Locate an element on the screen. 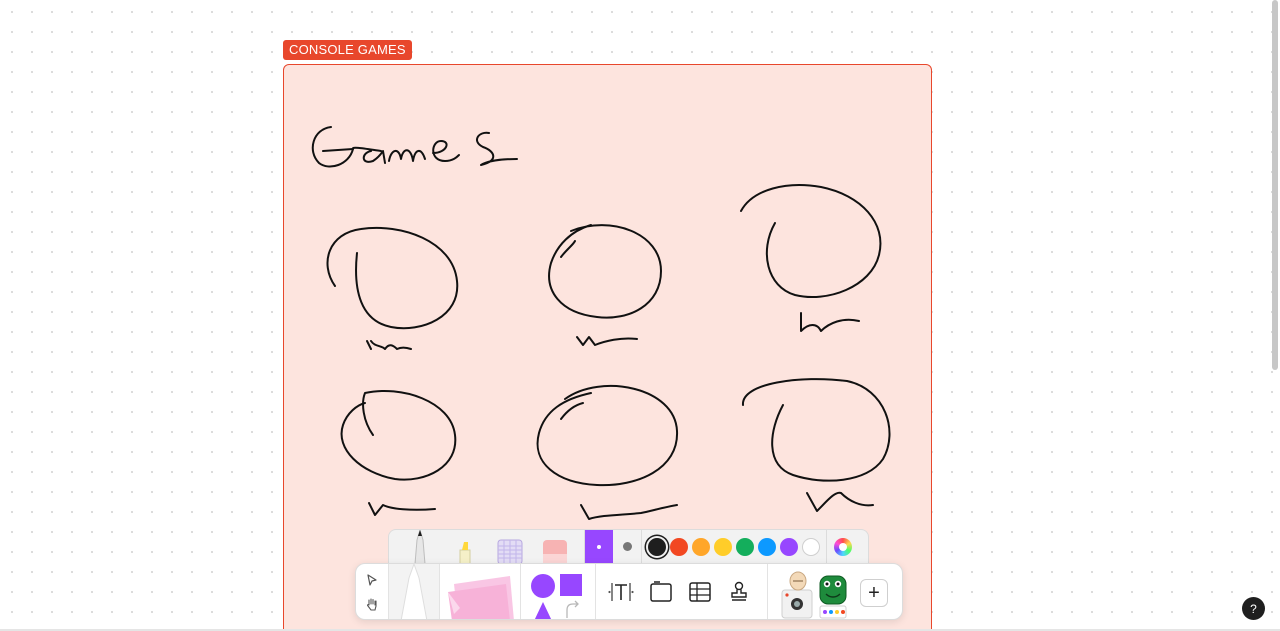  help-button: ? is located at coordinates (1253, 608).